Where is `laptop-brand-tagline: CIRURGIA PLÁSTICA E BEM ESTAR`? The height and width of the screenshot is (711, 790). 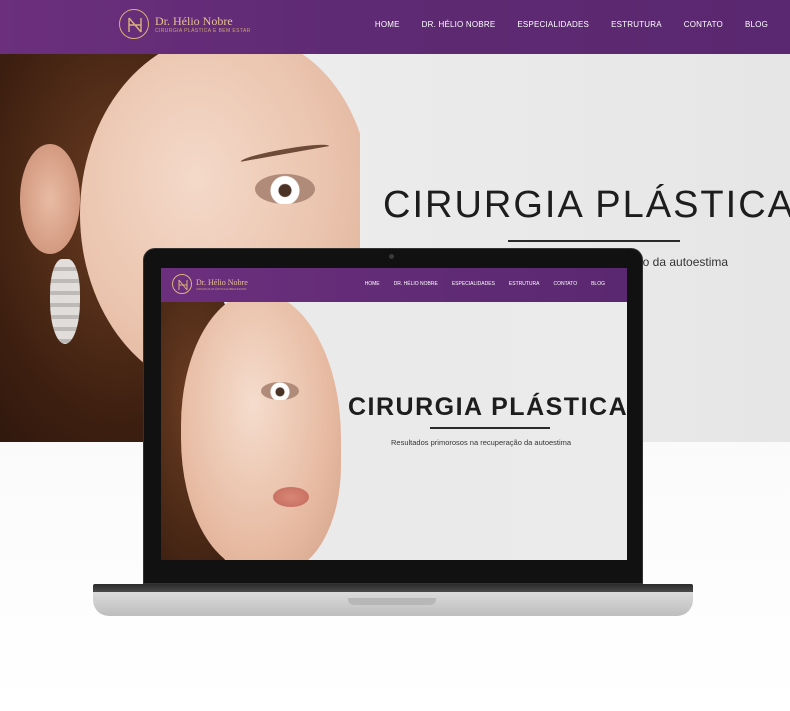 laptop-brand-tagline: CIRURGIA PLÁSTICA E BEM ESTAR is located at coordinates (221, 288).